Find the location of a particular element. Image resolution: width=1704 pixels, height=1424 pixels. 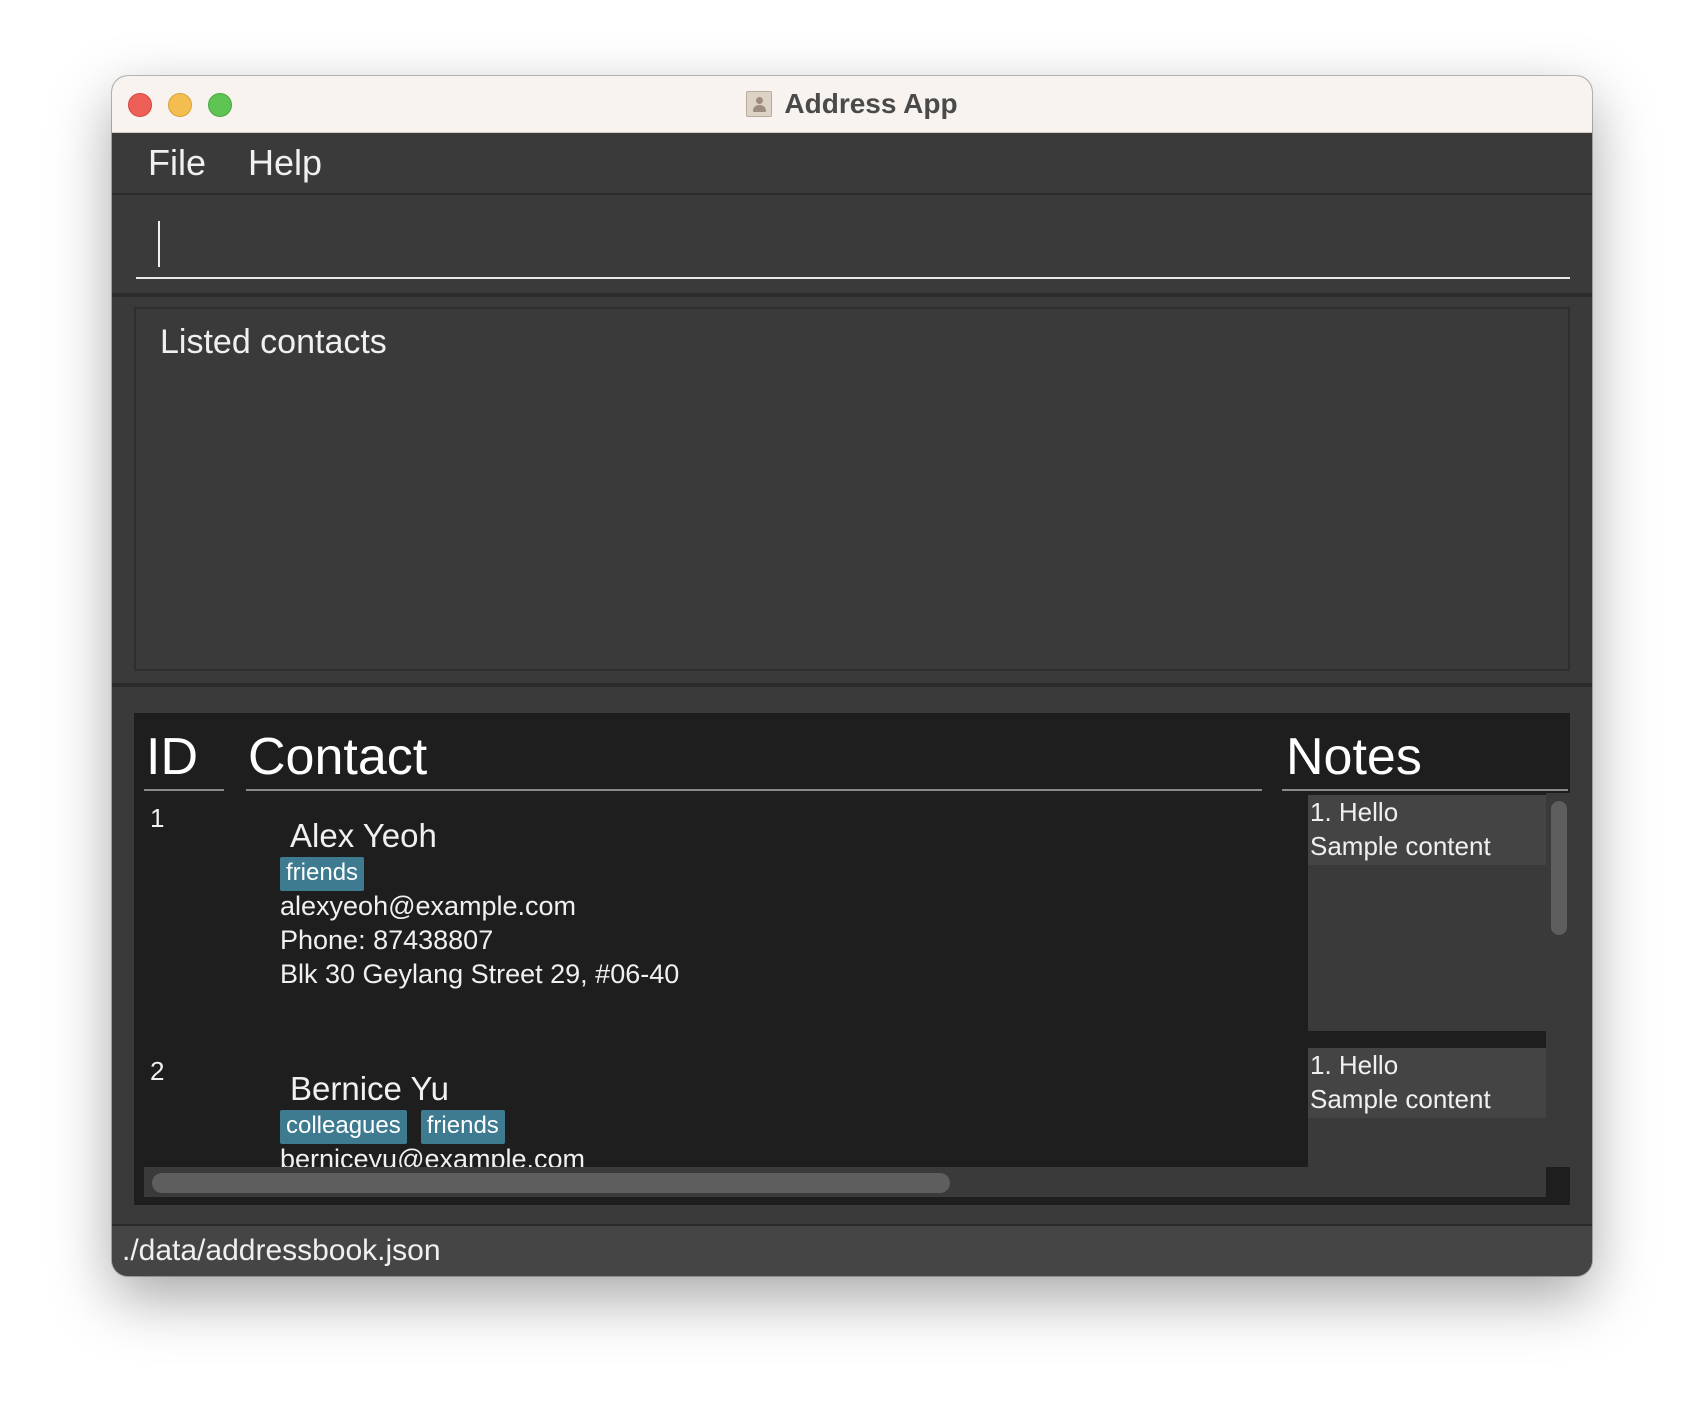

tag-list: colleagues friends is located at coordinates (392, 1127).